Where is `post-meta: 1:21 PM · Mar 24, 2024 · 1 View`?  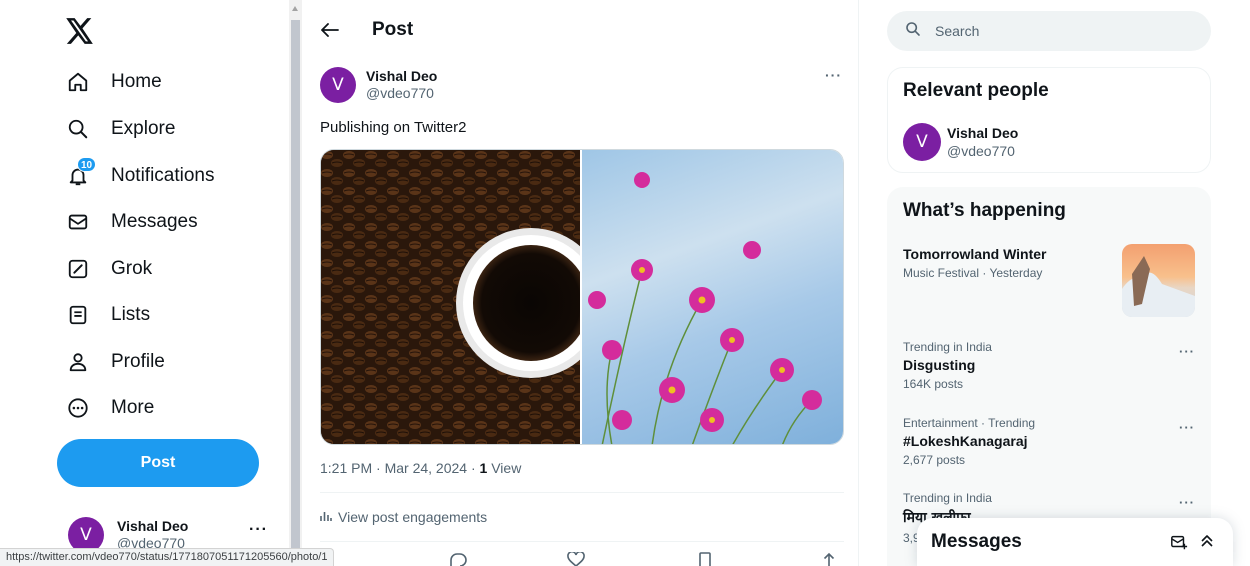
post-meta: 1:21 PM · Mar 24, 2024 · 1 View is located at coordinates (420, 468).